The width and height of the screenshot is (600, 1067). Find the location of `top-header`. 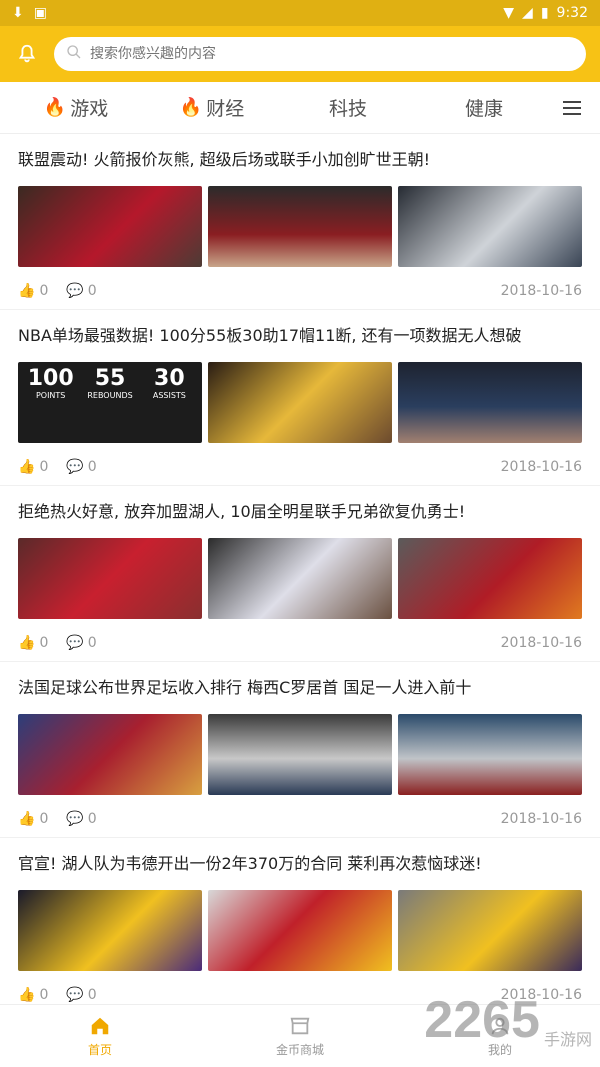

top-header is located at coordinates (300, 54).